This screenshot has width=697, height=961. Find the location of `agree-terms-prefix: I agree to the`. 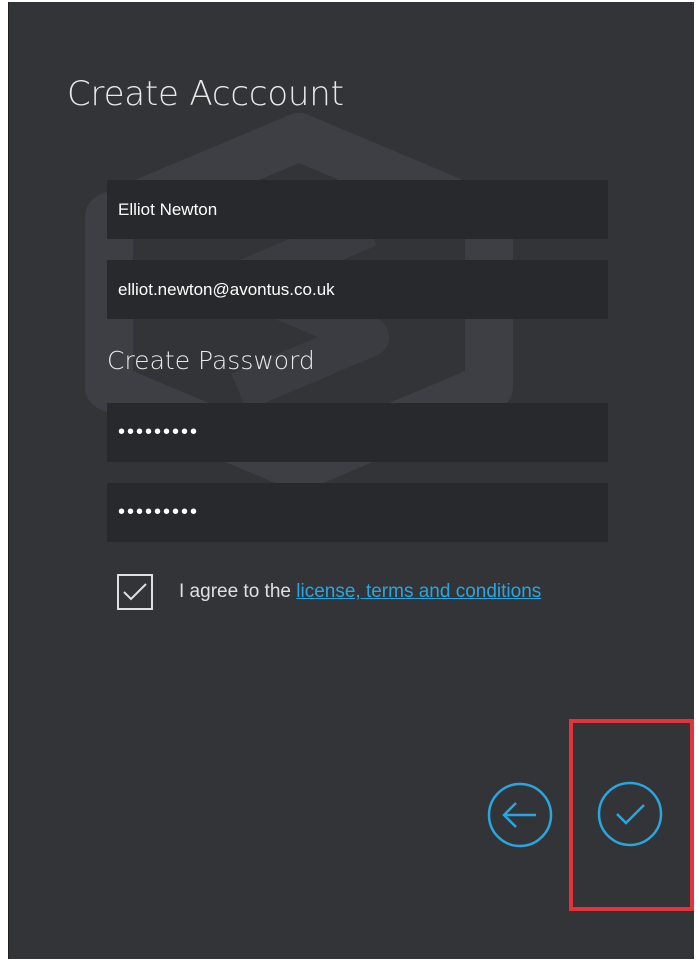

agree-terms-prefix: I agree to the is located at coordinates (238, 591).